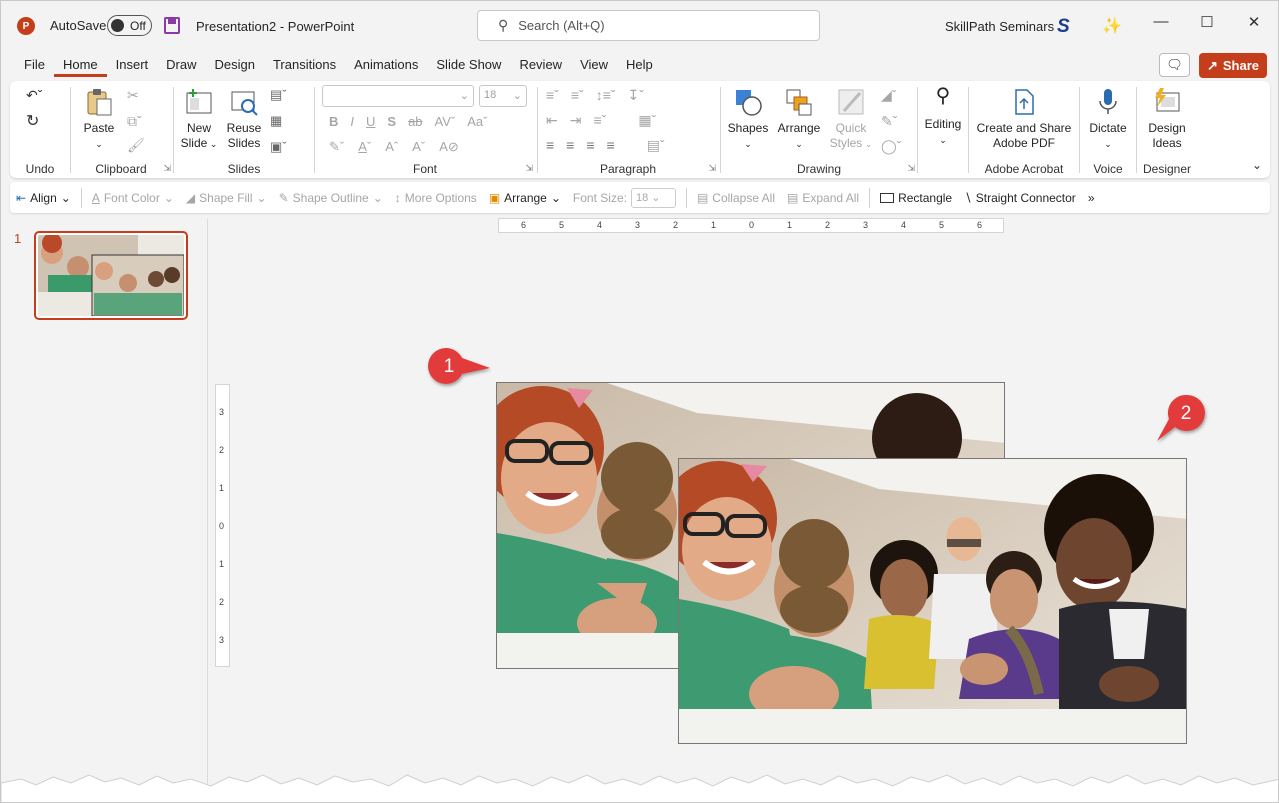 This screenshot has width=1279, height=803. I want to click on align-right-icon: ≡, so click(590, 145).